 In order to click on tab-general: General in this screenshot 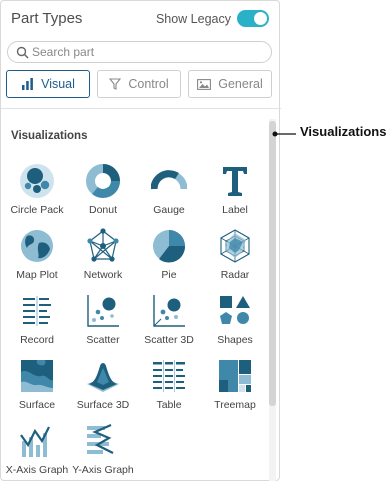, I will do `click(230, 84)`.